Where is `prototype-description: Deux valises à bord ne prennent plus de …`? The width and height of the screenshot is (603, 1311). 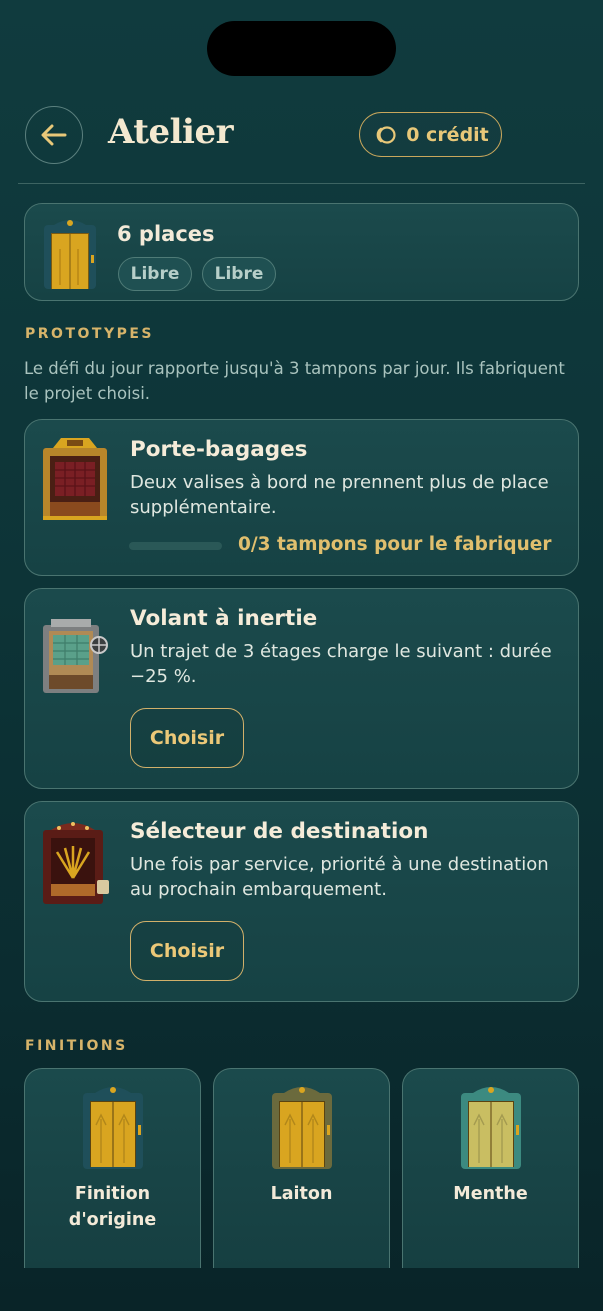
prototype-description: Deux valises à bord ne prennent plus de … is located at coordinates (339, 495).